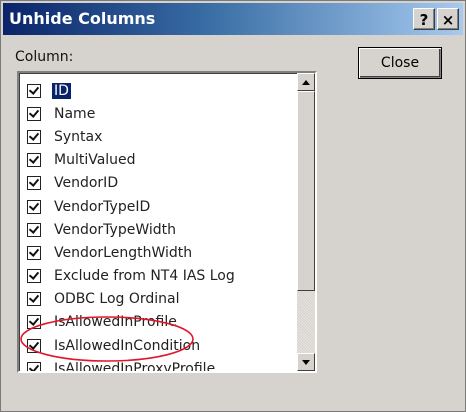 This screenshot has height=412, width=466. What do you see at coordinates (161, 90) in the screenshot?
I see `column-list-item: ID` at bounding box center [161, 90].